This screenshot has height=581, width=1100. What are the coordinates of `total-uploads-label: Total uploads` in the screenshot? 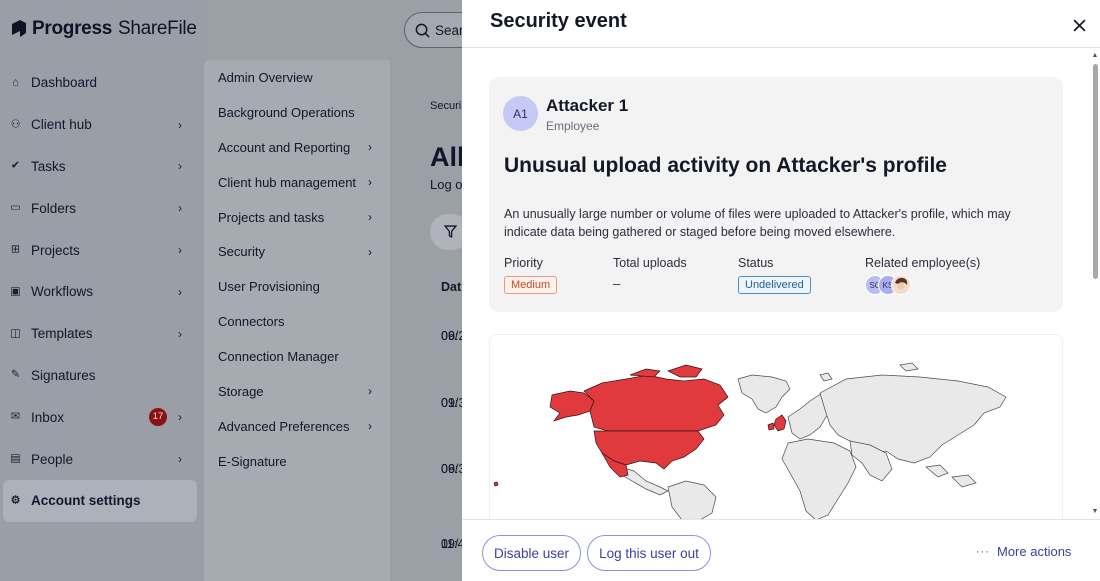 It's located at (650, 263).